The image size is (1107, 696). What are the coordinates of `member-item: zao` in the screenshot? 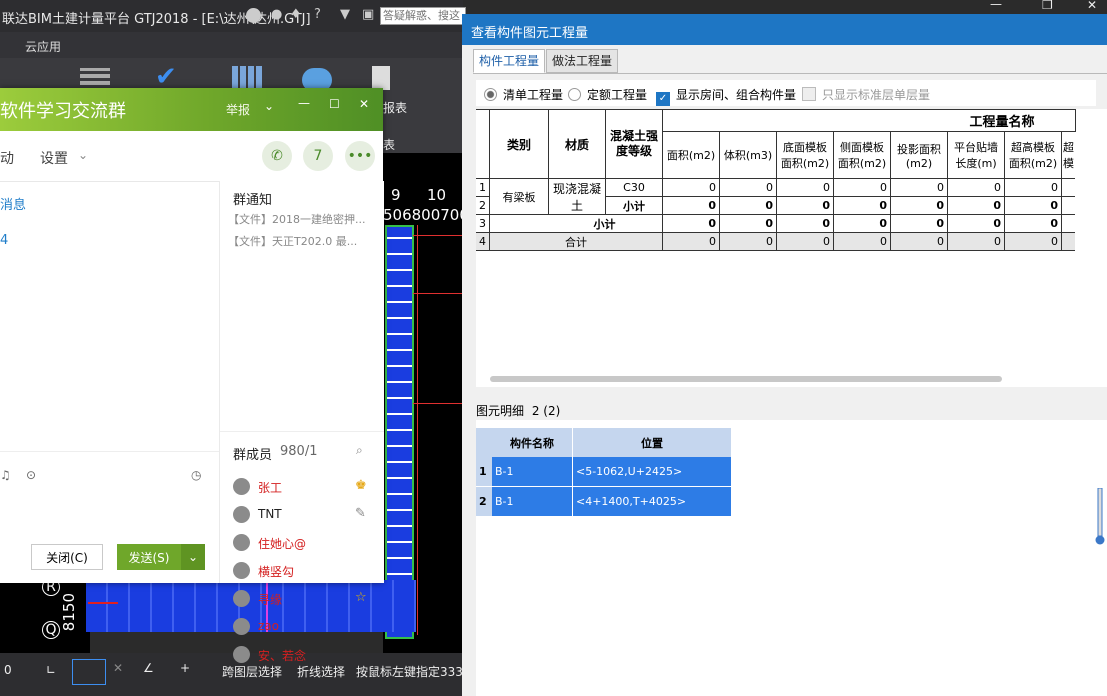 It's located at (308, 627).